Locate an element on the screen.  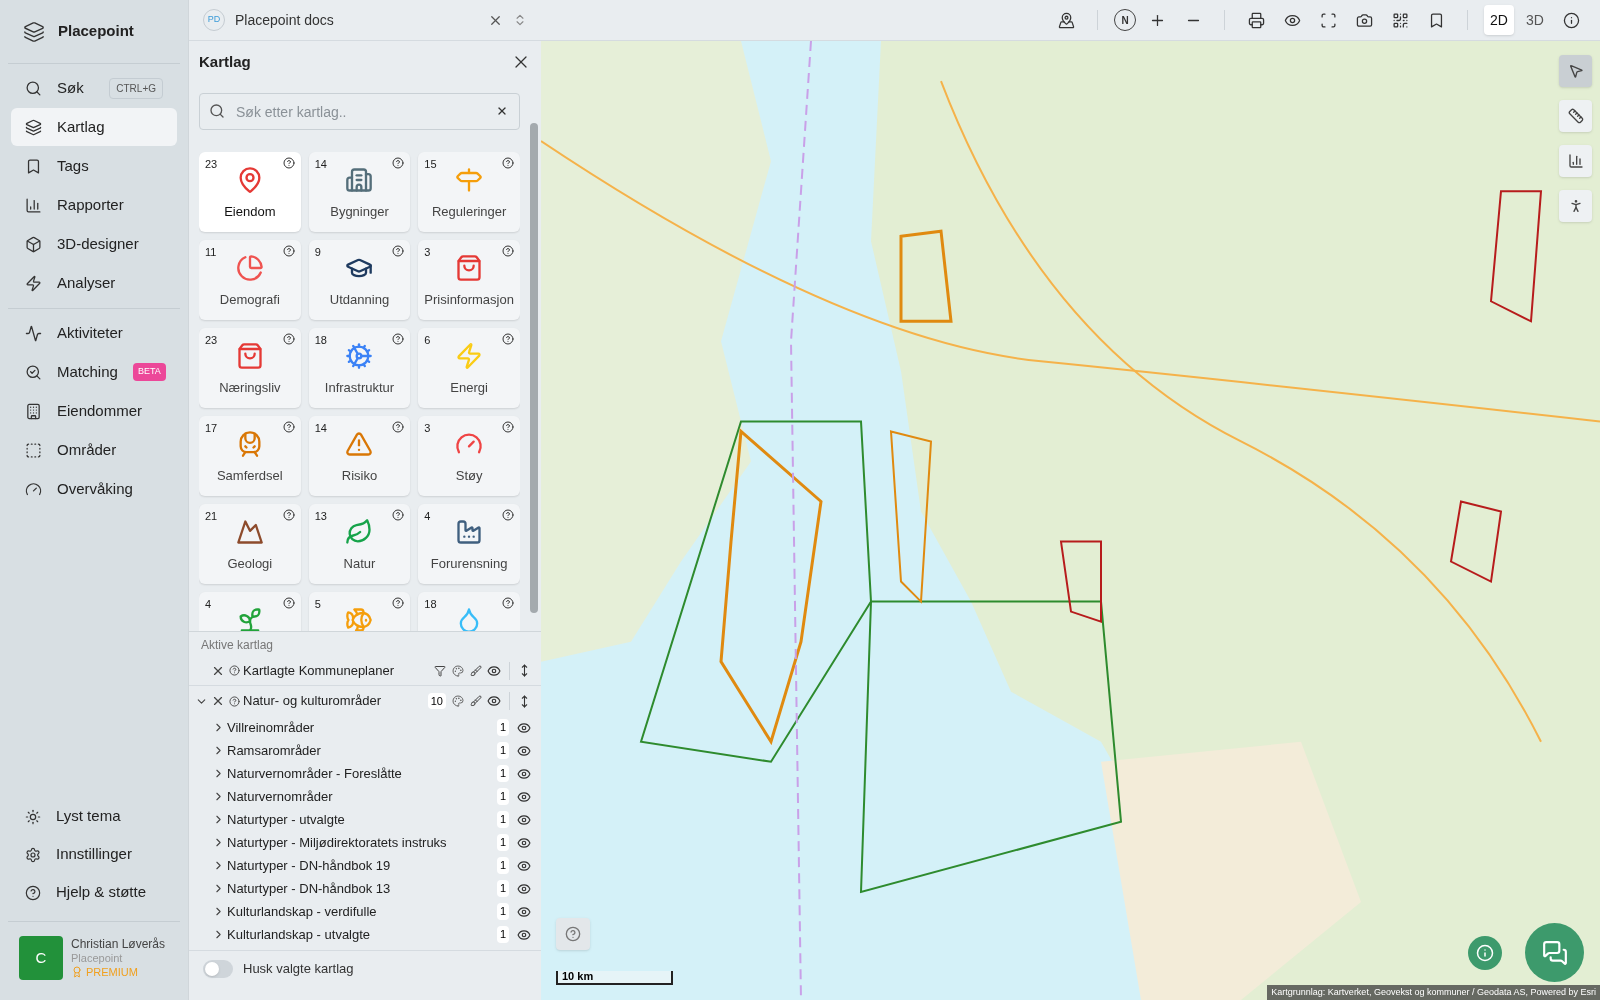
category-card: 18 is located at coordinates (469, 611).